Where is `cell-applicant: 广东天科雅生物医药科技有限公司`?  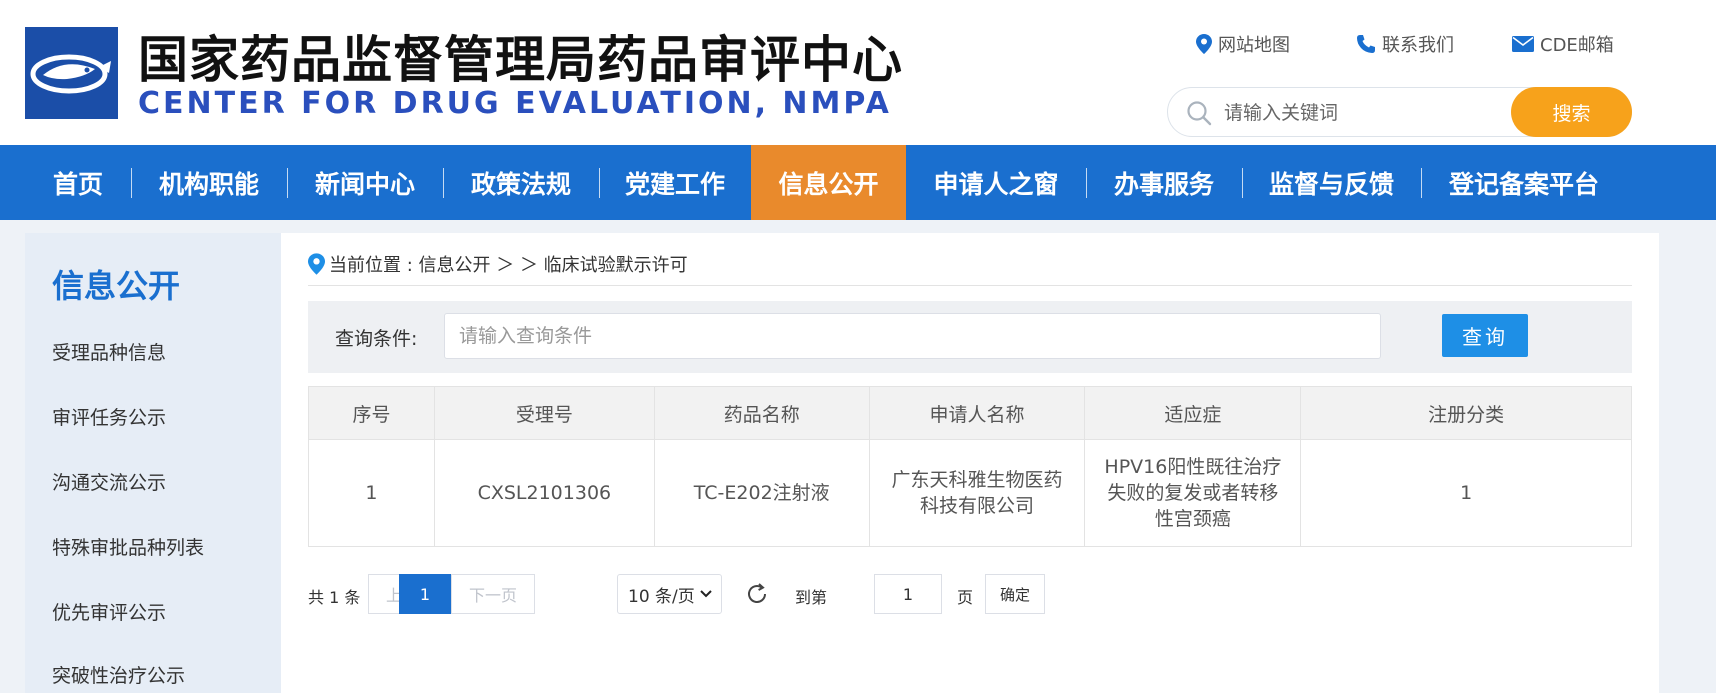 cell-applicant: 广东天科雅生物医药科技有限公司 is located at coordinates (977, 493).